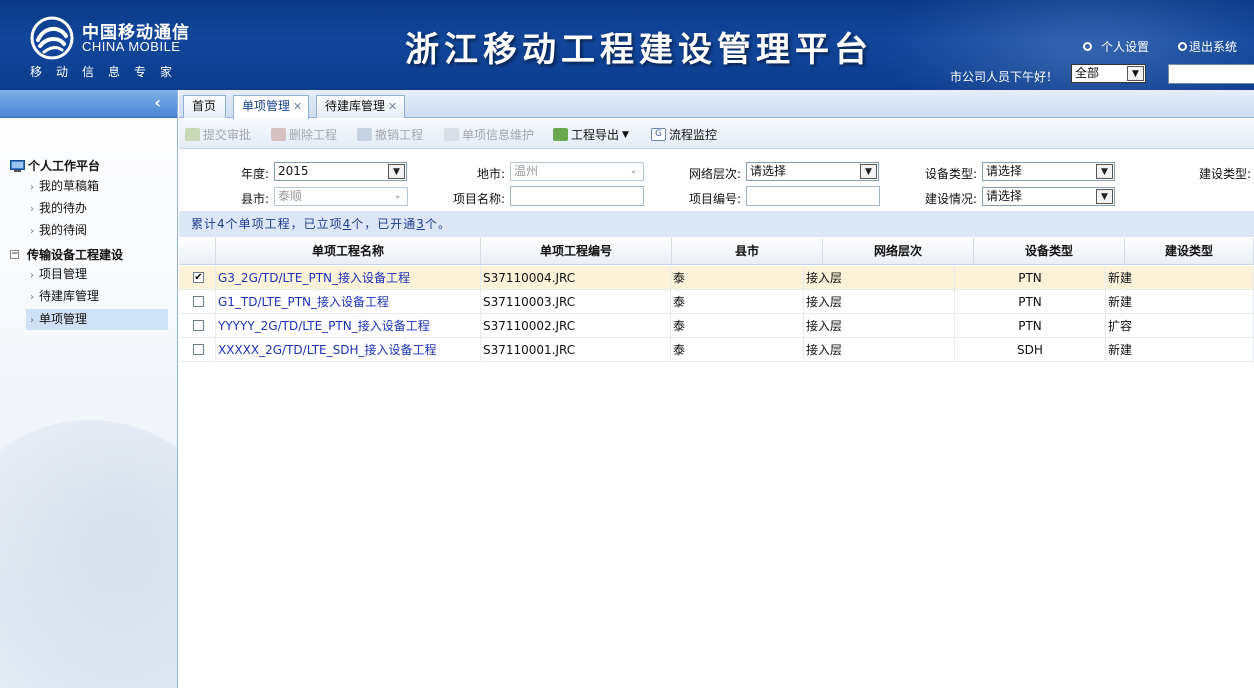 The height and width of the screenshot is (688, 1254). Describe the element at coordinates (192, 134) in the screenshot. I see `submit-icon` at that location.